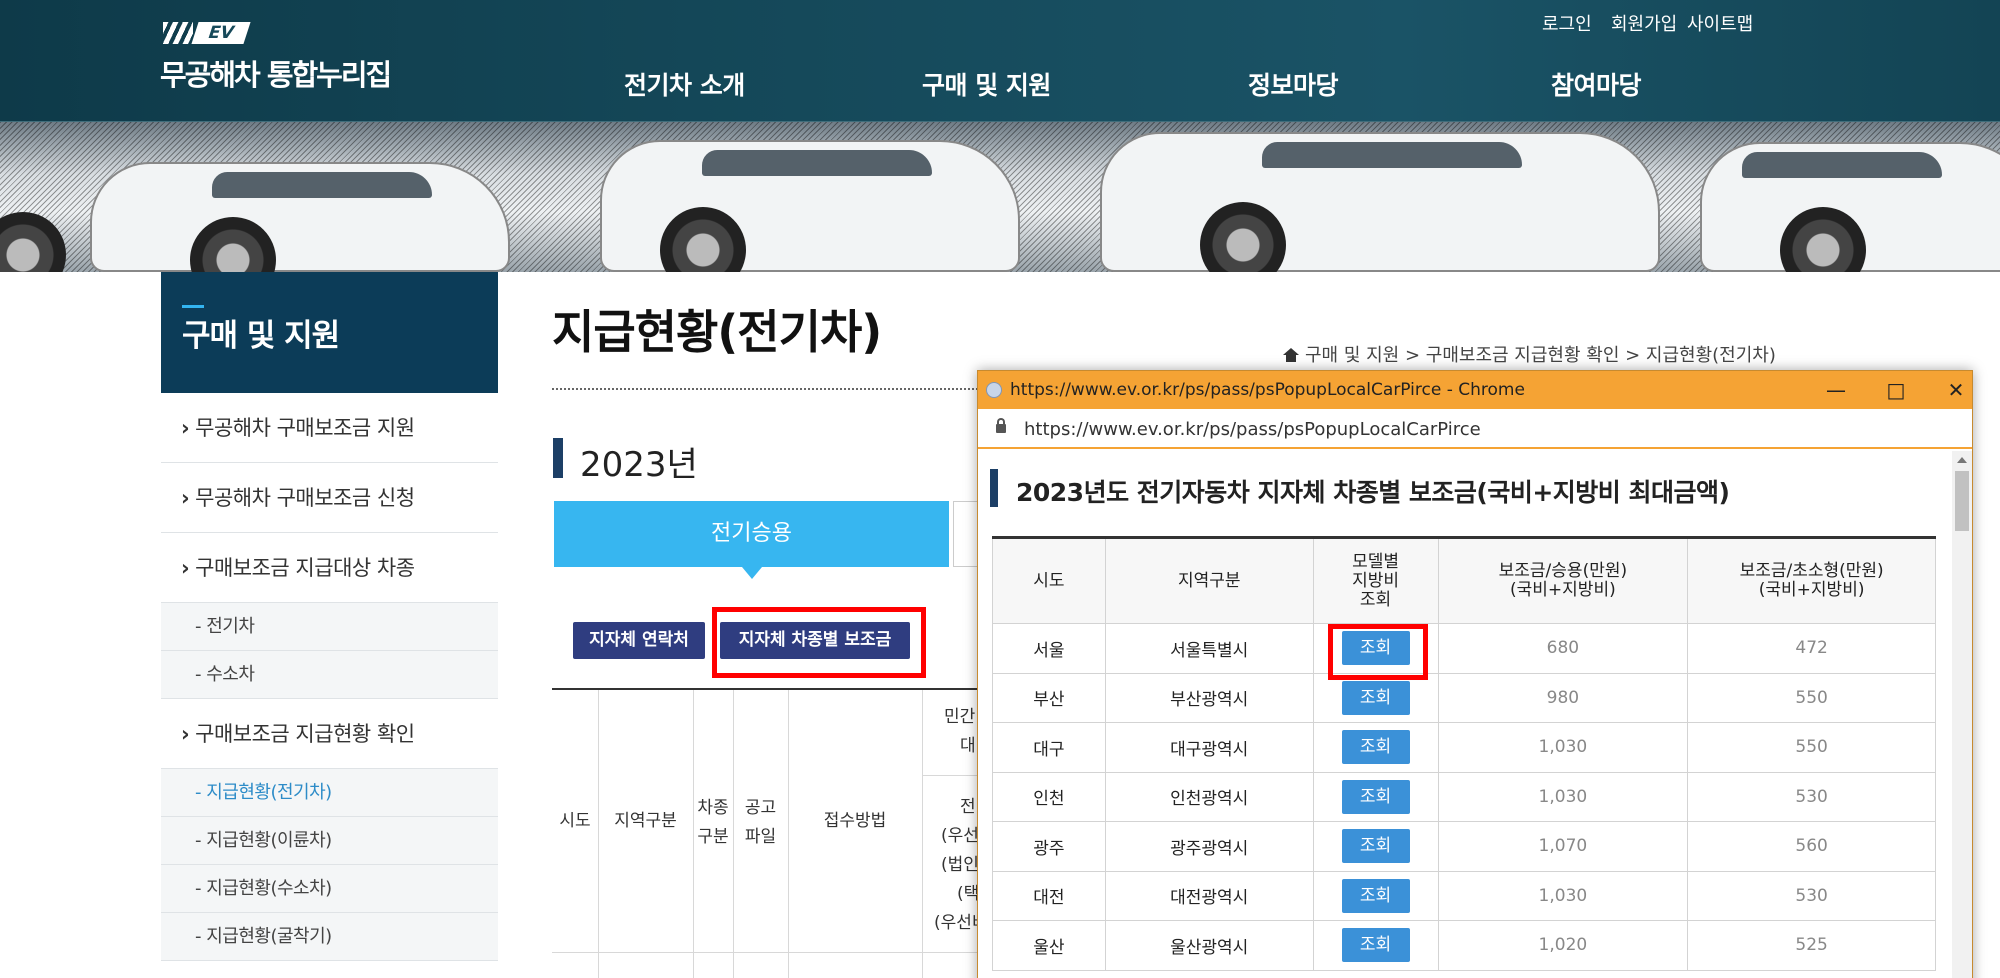 The height and width of the screenshot is (978, 2000). What do you see at coordinates (1209, 796) in the screenshot?
I see `cell-region: 인천광역시` at bounding box center [1209, 796].